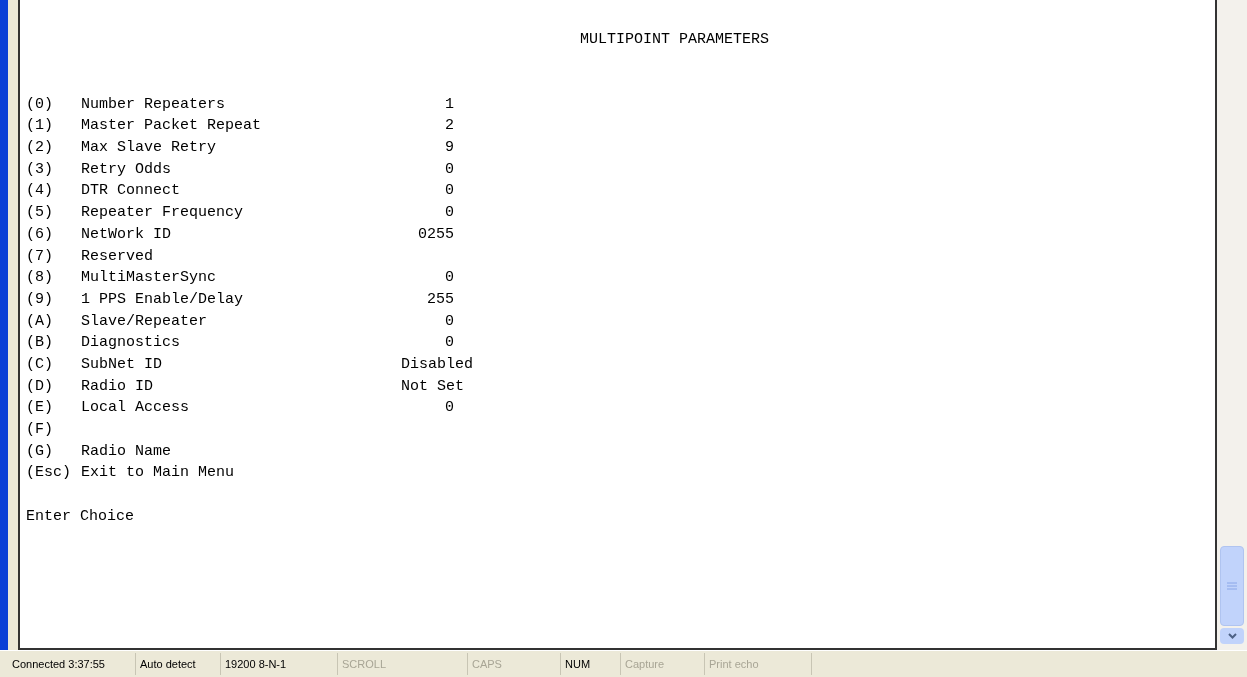 The width and height of the screenshot is (1247, 677). Describe the element at coordinates (53, 386) in the screenshot. I see `option-key: (D)` at that location.